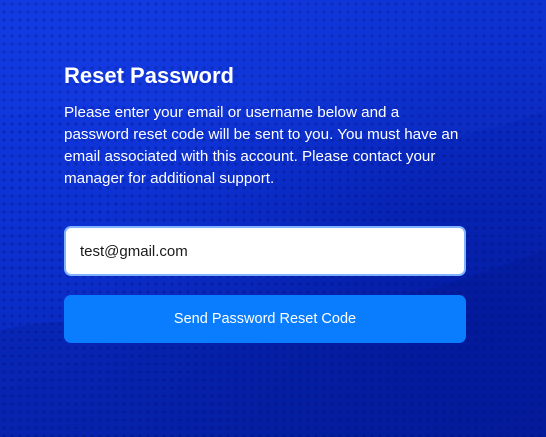  I want to click on send-reset-code-button: Send Password Reset Code, so click(265, 319).